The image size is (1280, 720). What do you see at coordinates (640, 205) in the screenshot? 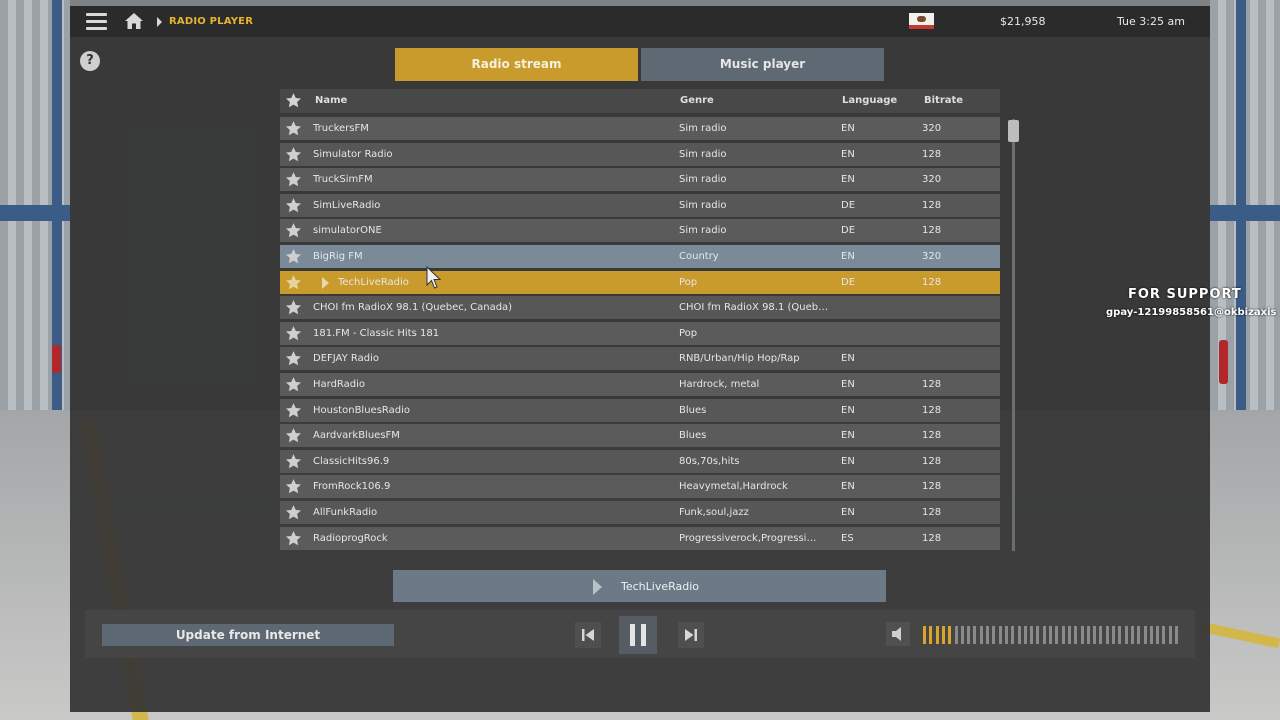
I see `table-row: SimLiveRadio Sim radio DE 128` at bounding box center [640, 205].